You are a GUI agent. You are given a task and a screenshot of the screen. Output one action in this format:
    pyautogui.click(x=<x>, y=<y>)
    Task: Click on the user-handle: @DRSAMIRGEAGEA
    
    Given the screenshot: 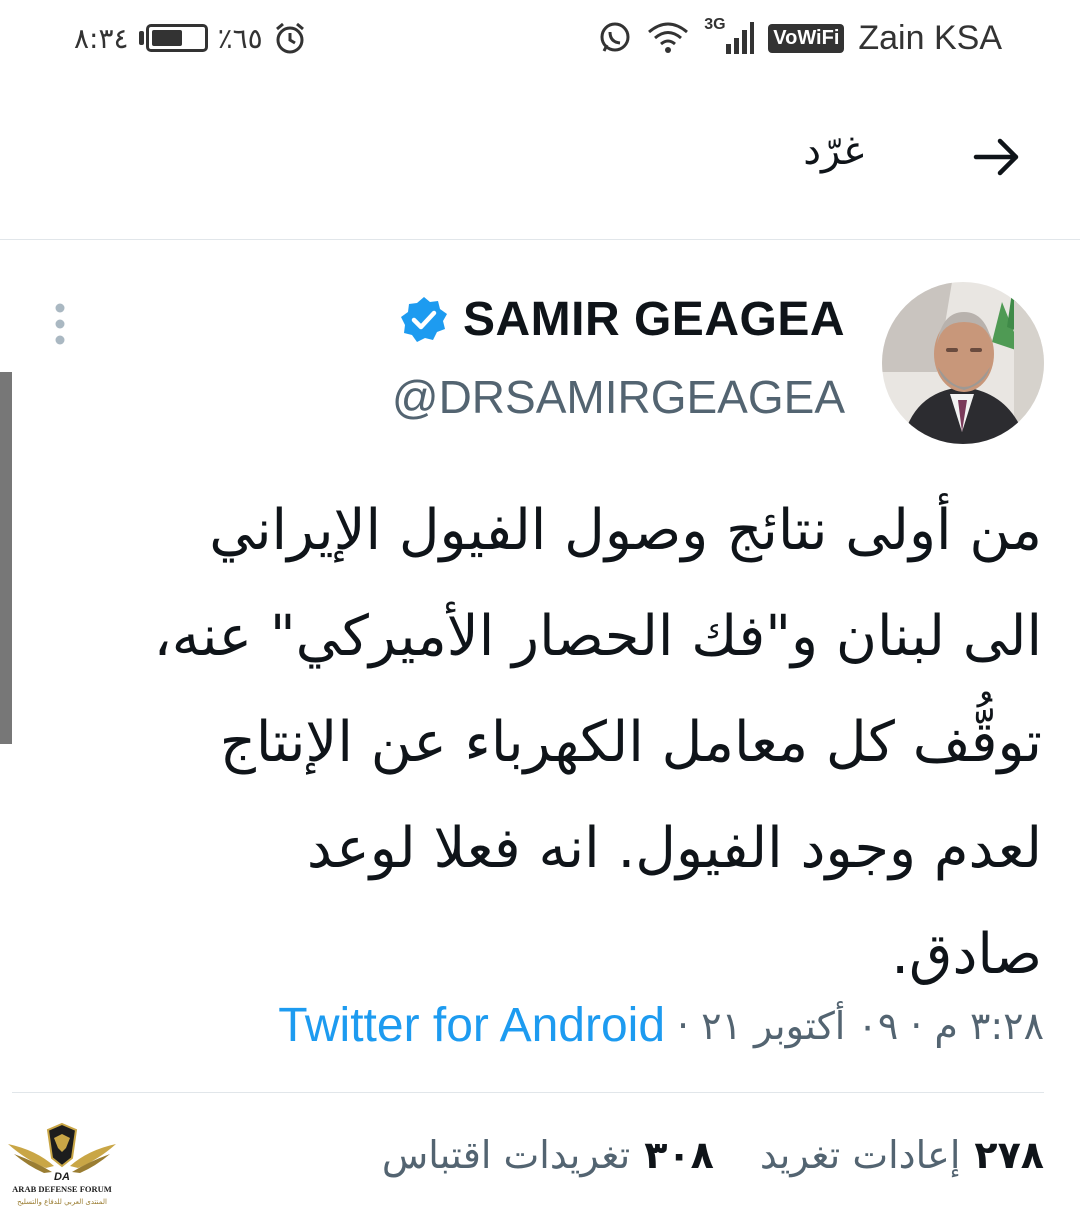 What is the action you would take?
    pyautogui.click(x=618, y=397)
    